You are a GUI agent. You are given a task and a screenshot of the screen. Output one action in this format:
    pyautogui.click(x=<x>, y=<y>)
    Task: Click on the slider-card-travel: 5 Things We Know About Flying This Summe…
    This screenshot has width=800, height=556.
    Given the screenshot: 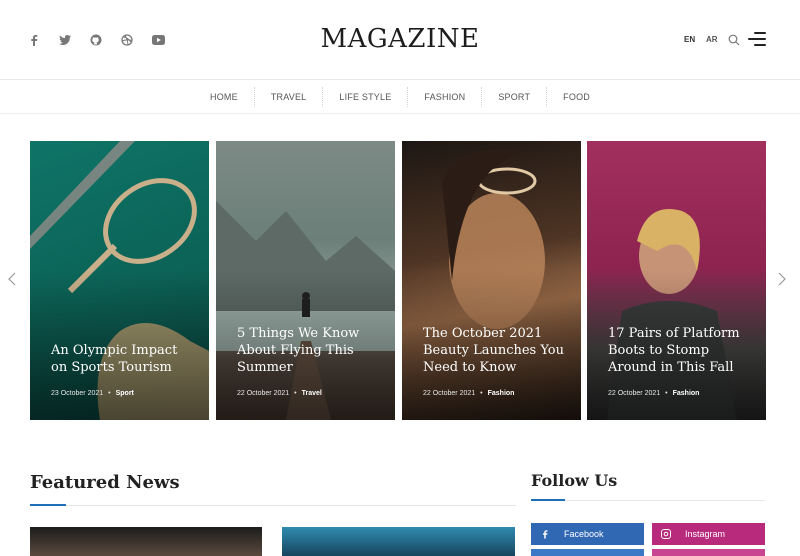 What is the action you would take?
    pyautogui.click(x=305, y=280)
    